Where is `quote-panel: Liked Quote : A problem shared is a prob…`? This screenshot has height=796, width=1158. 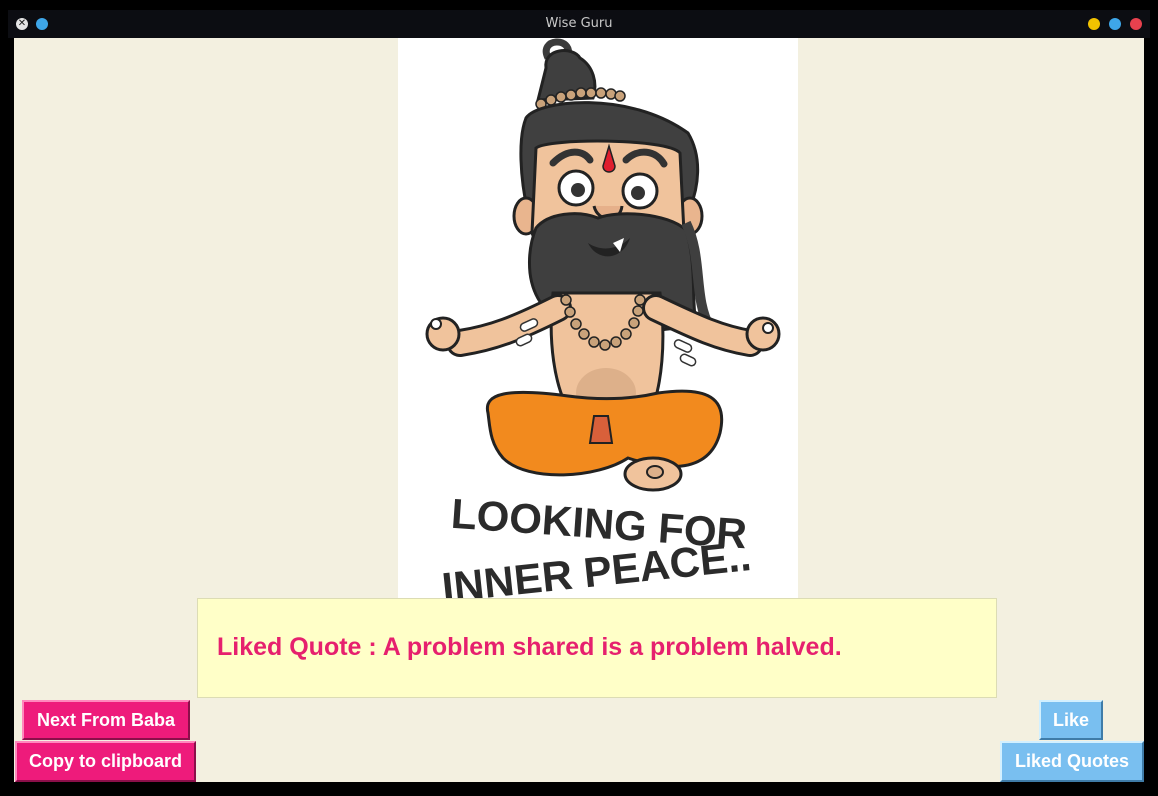
quote-panel: Liked Quote : A problem shared is a prob… is located at coordinates (597, 648).